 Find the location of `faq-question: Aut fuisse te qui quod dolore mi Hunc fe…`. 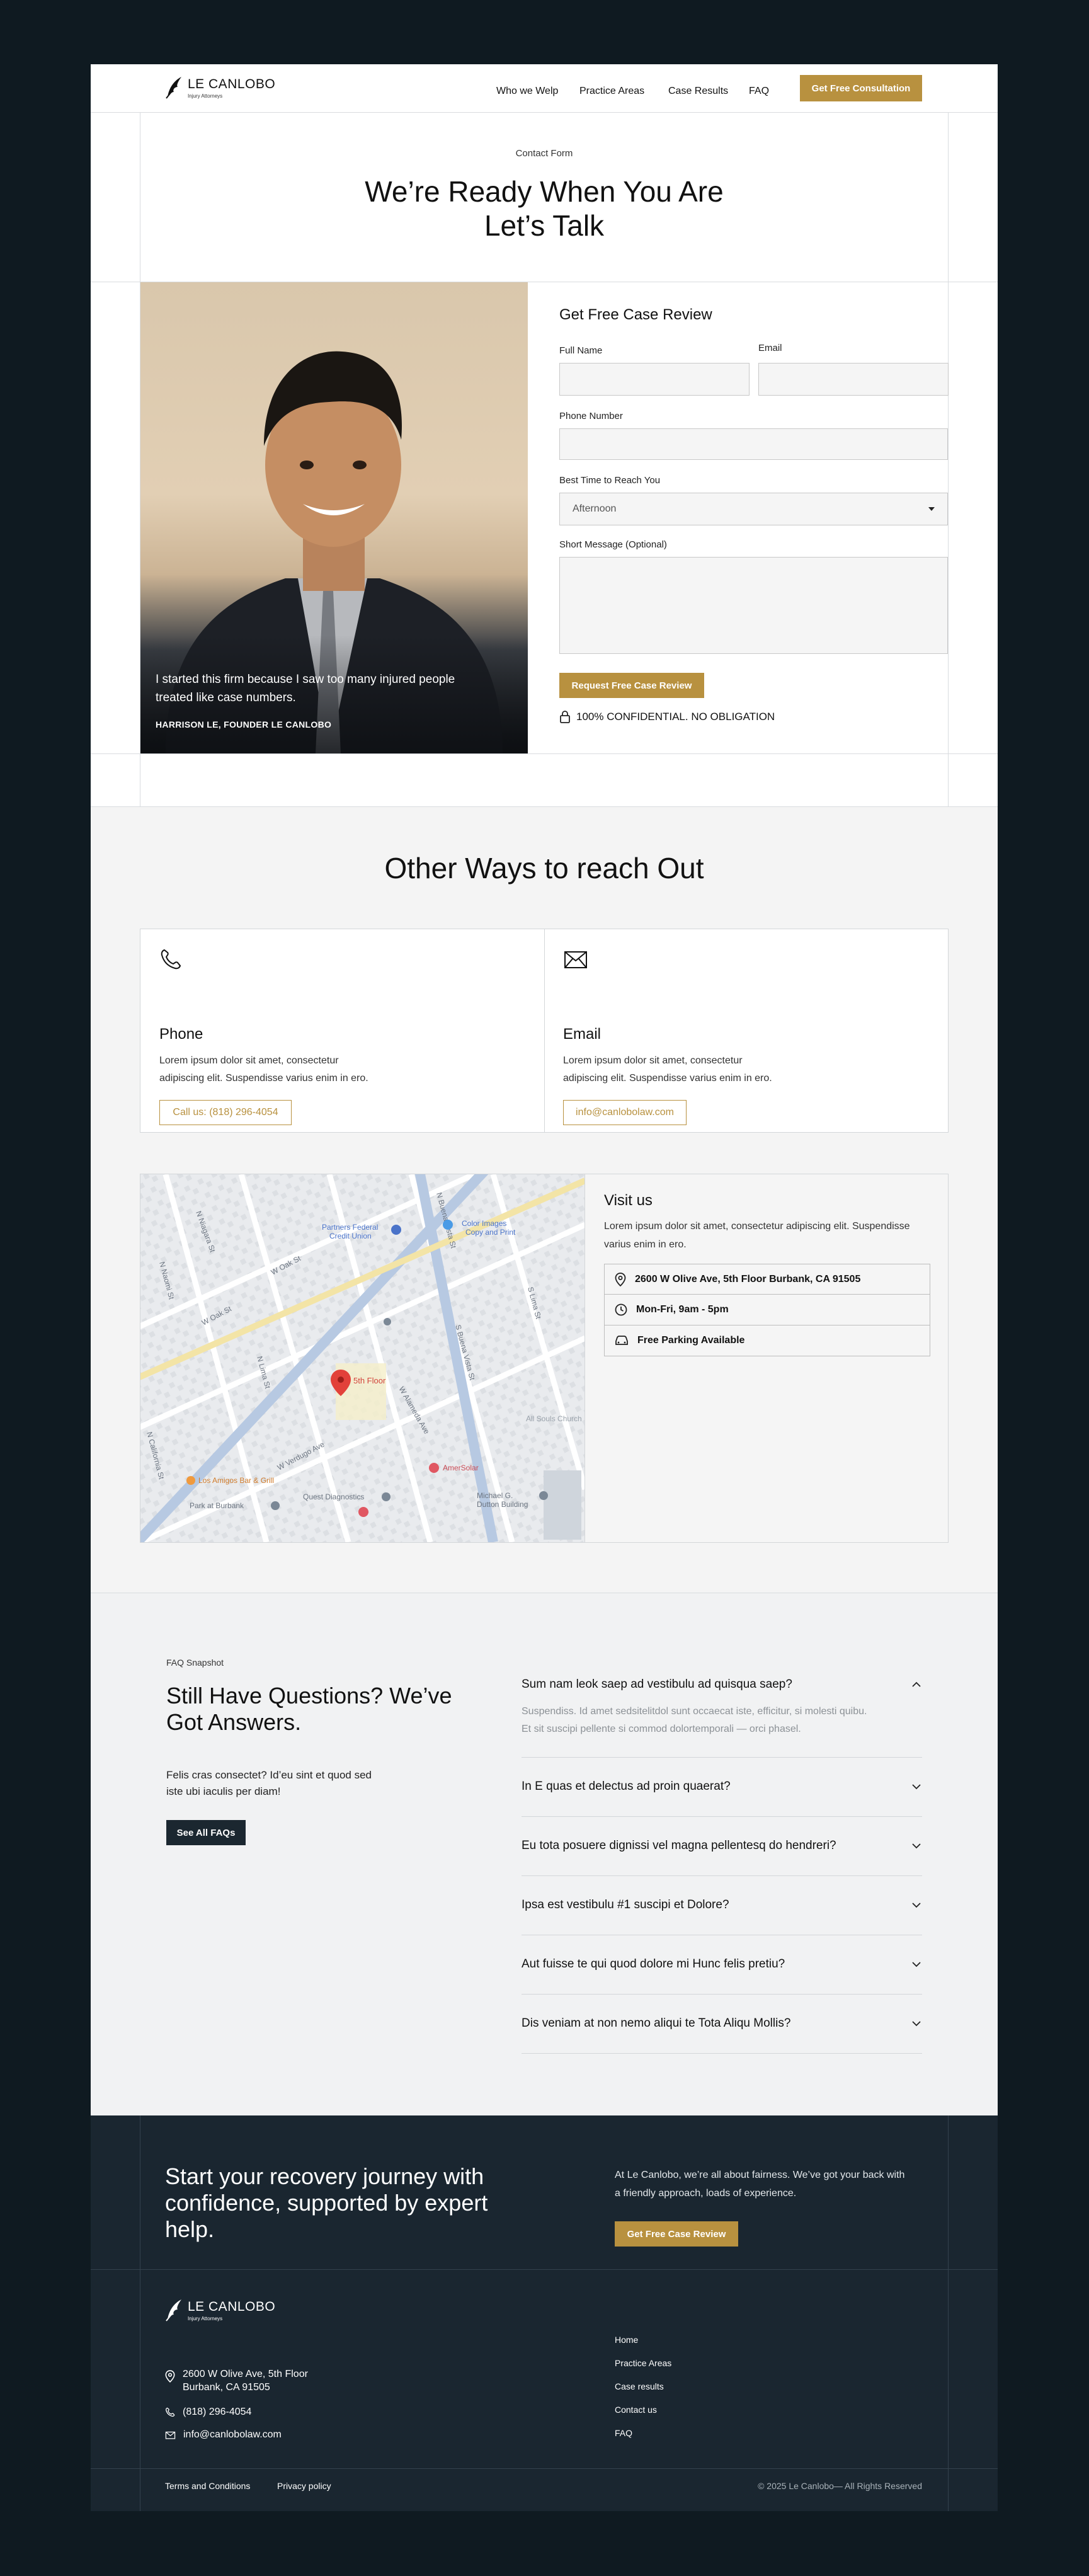

faq-question: Aut fuisse te qui quod dolore mi Hunc fe… is located at coordinates (653, 1964).